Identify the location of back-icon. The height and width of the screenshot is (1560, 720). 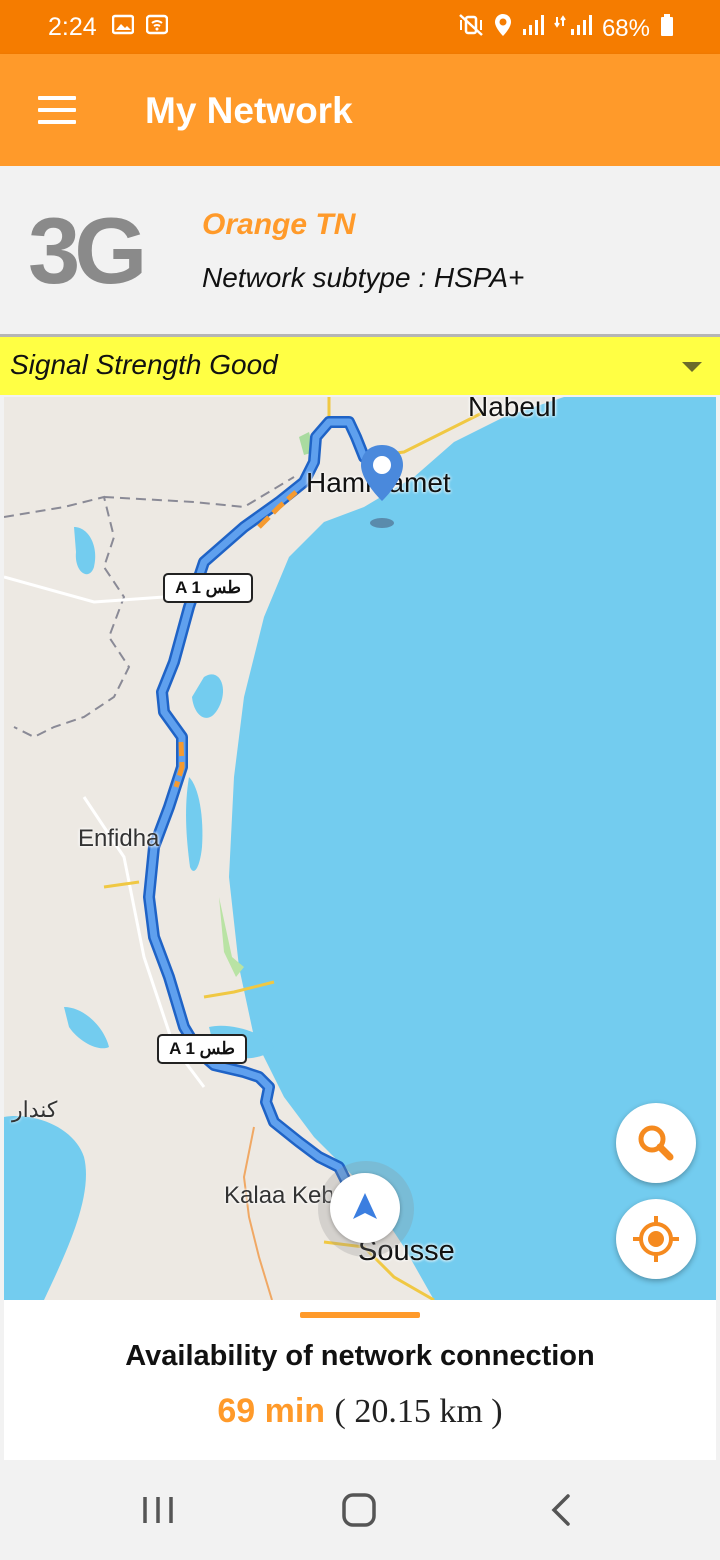
(560, 1510).